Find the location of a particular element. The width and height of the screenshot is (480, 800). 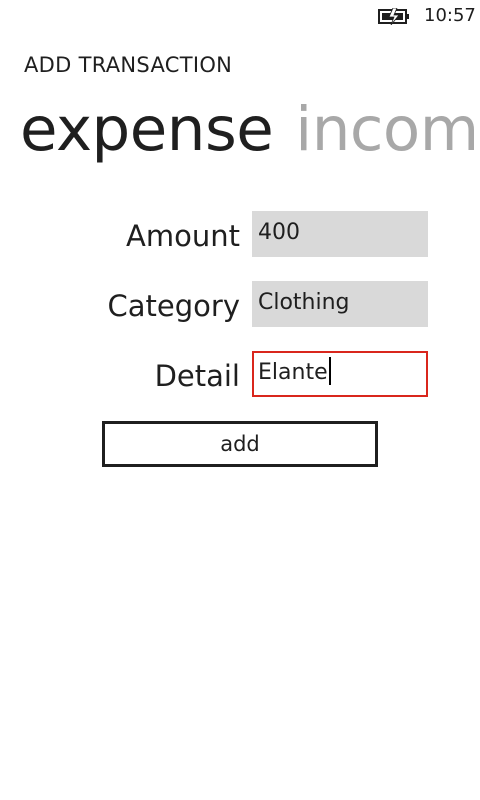

pivot-item-expense: expense is located at coordinates (147, 130).